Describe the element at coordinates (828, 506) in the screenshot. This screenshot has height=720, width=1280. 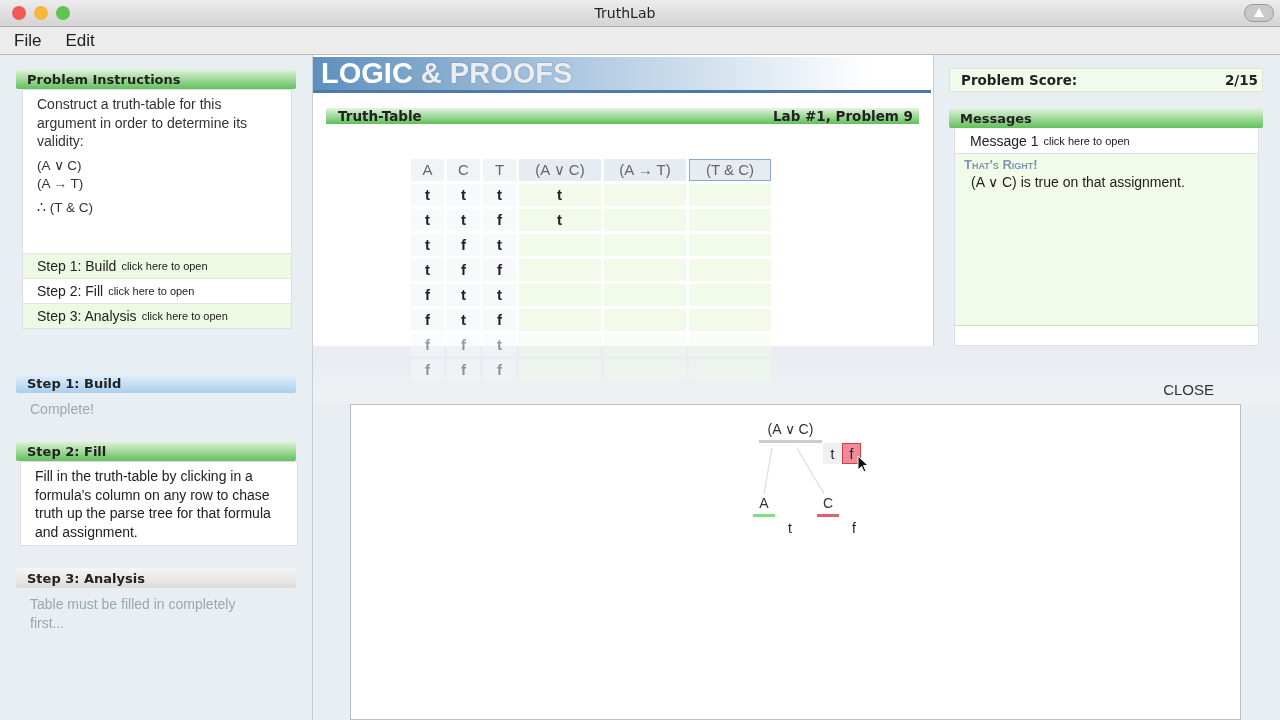
I see `tree-node: C` at that location.